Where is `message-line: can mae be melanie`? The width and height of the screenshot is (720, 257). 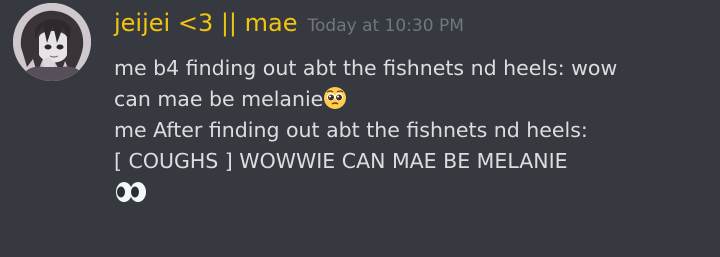 message-line: can mae be melanie is located at coordinates (414, 99).